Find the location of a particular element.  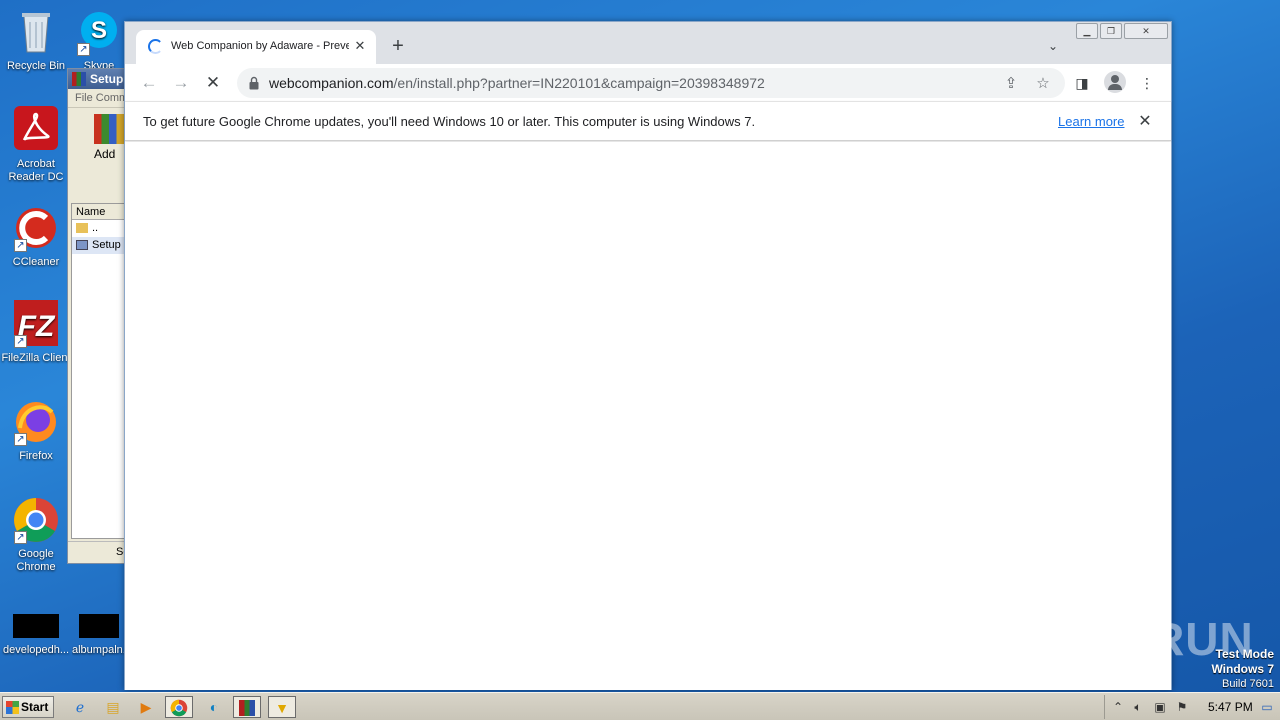

list-item: .. is located at coordinates (98, 228).